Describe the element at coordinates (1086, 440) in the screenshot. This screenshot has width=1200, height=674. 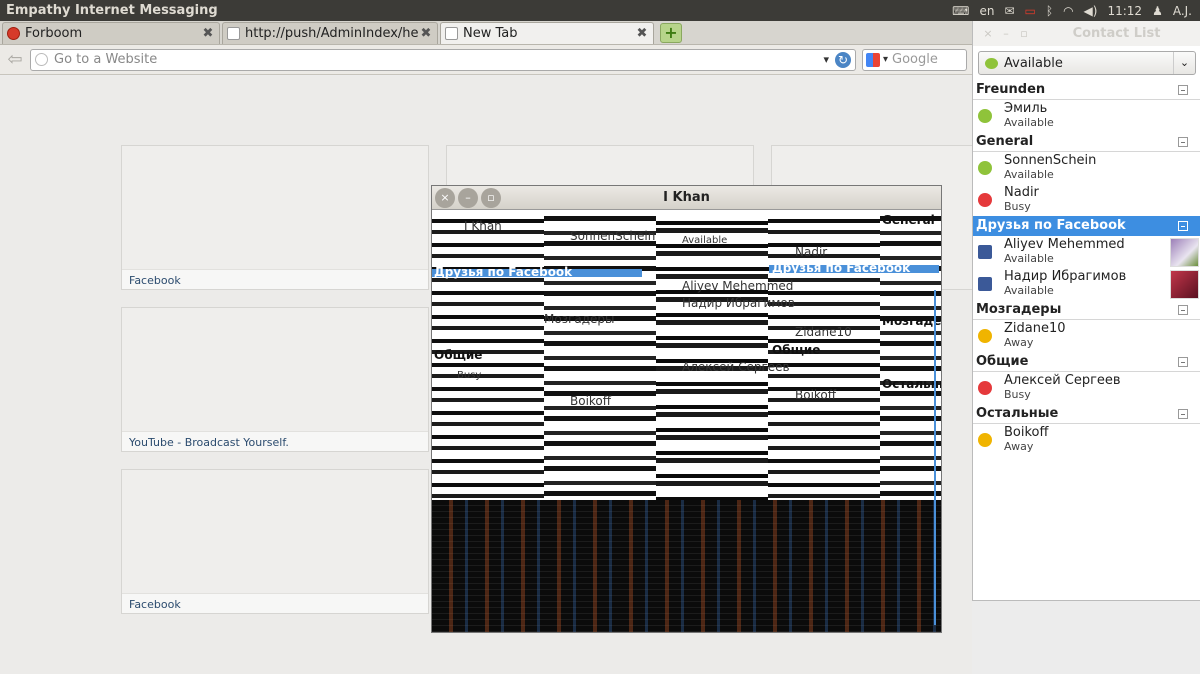
I see `contact-row: Boikoff Away` at that location.